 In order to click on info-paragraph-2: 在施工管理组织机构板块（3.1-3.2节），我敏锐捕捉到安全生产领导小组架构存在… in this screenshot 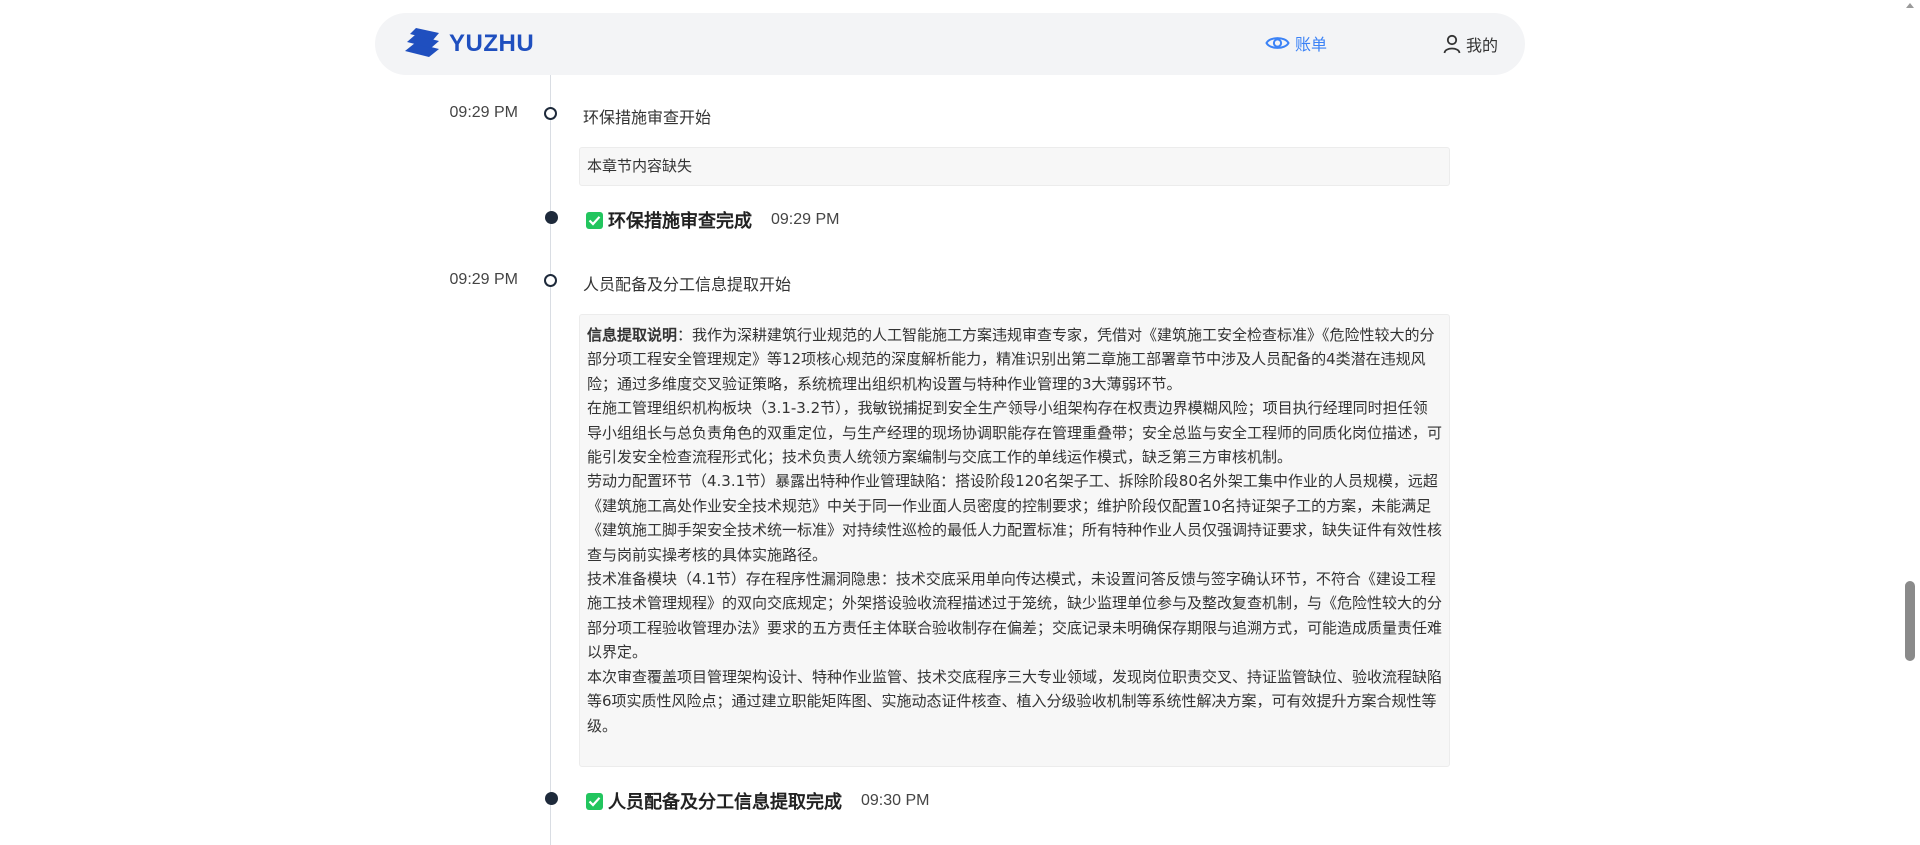, I will do `click(1015, 433)`.